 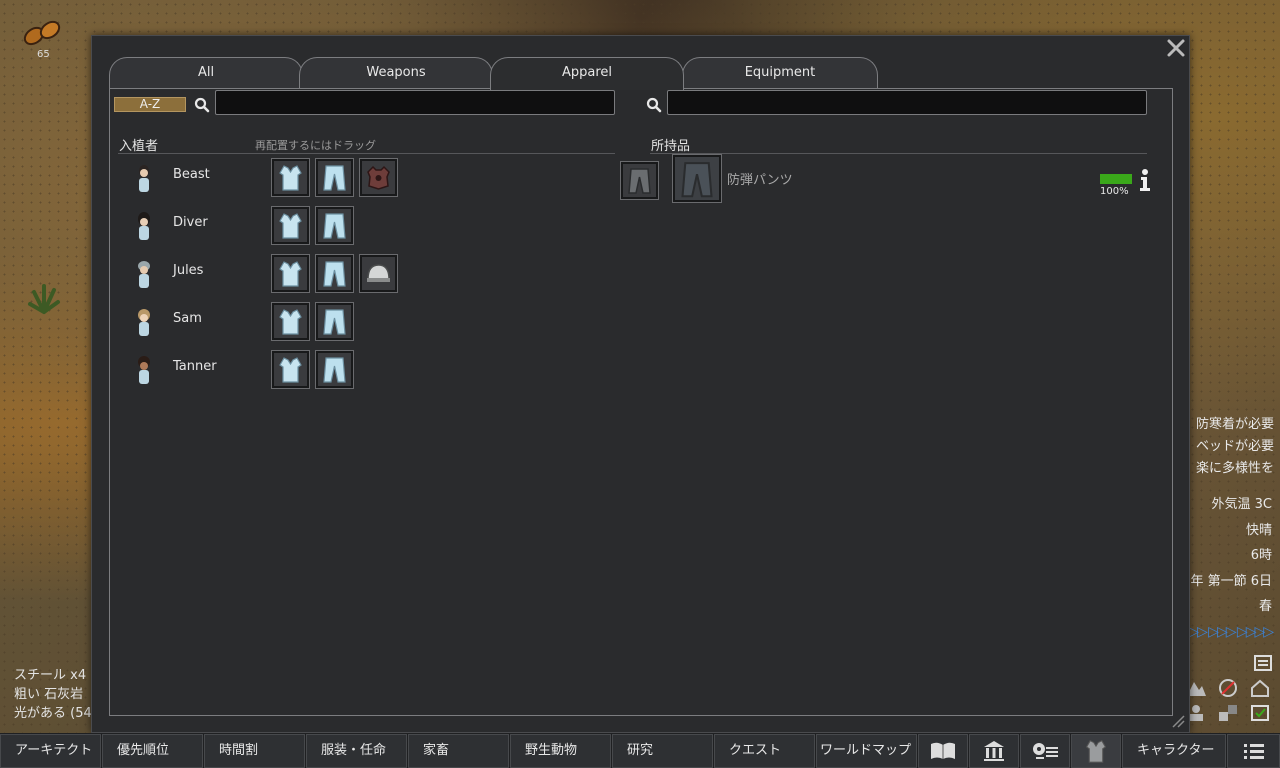 What do you see at coordinates (1235, 425) in the screenshot?
I see `alert-item: 防寒着が必要` at bounding box center [1235, 425].